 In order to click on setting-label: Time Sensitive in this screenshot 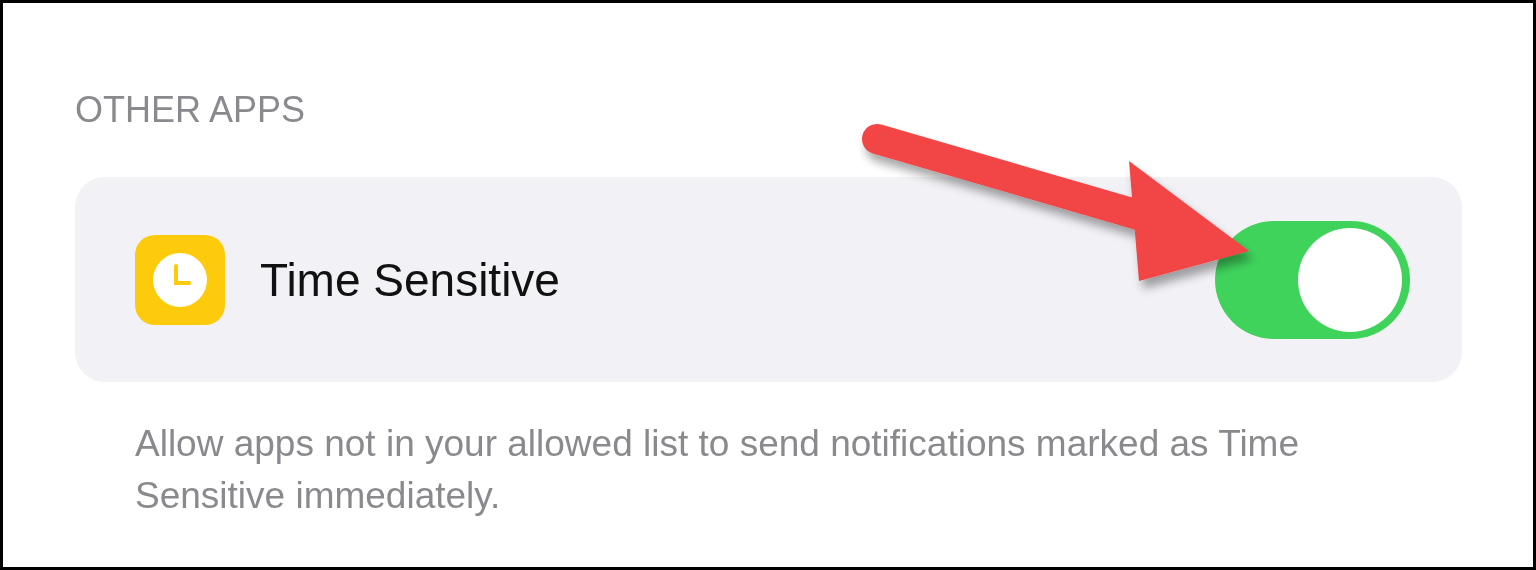, I will do `click(410, 279)`.